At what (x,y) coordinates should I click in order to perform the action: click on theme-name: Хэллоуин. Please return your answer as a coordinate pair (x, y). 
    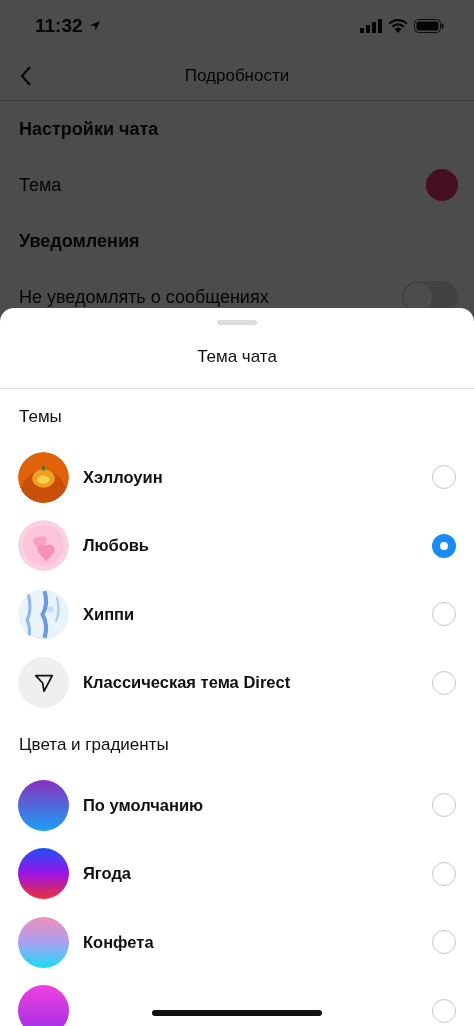
    Looking at the image, I should click on (123, 477).